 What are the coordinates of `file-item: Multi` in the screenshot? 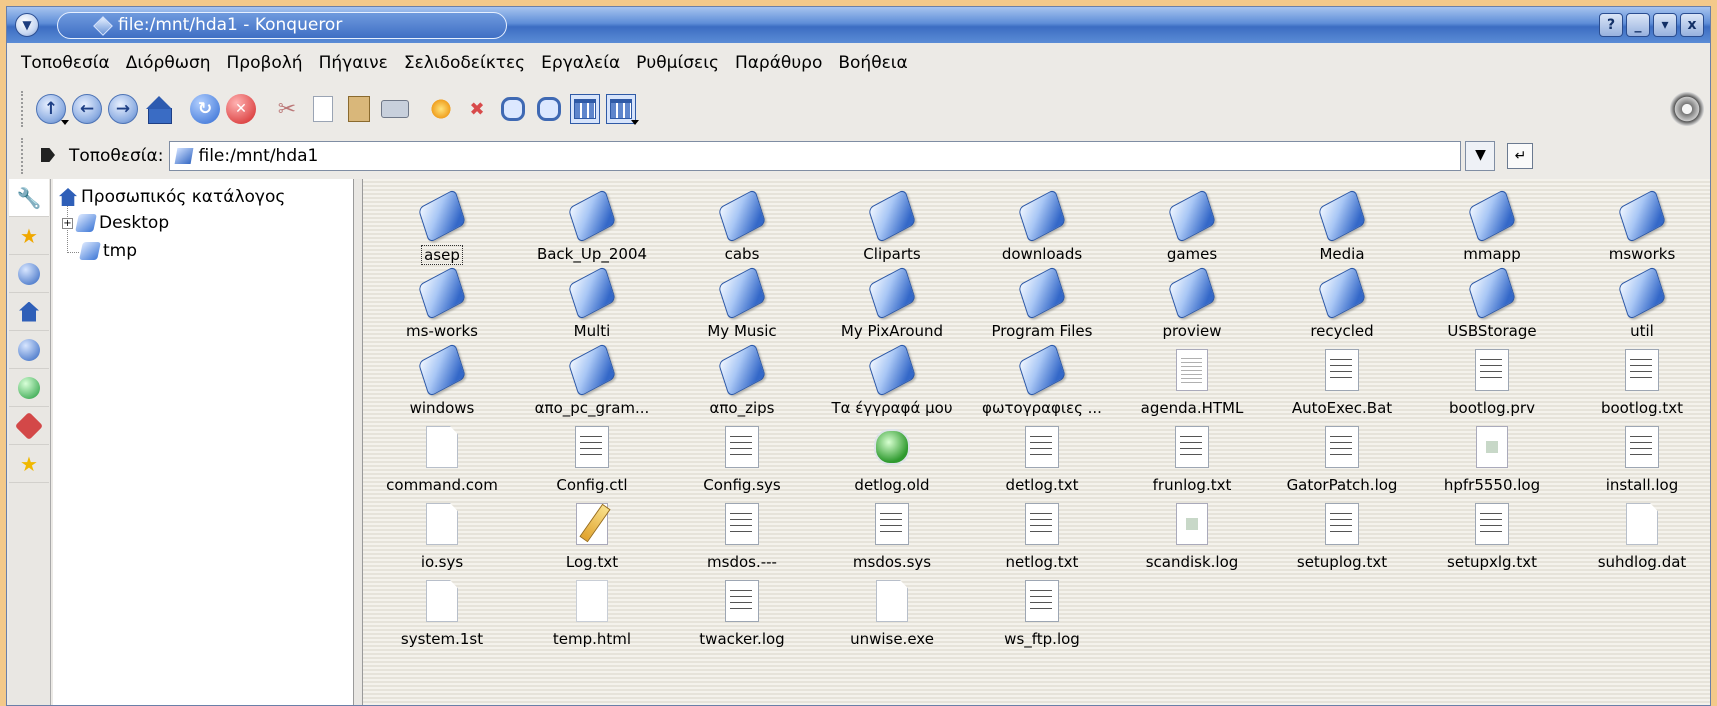 It's located at (592, 308).